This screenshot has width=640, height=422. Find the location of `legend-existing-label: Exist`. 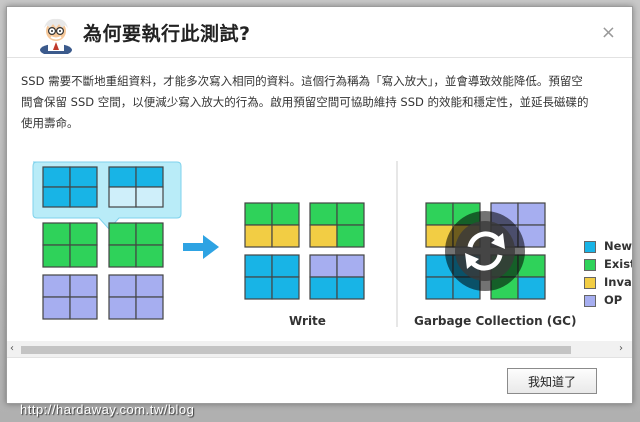

legend-existing-label: Exist is located at coordinates (618, 264).